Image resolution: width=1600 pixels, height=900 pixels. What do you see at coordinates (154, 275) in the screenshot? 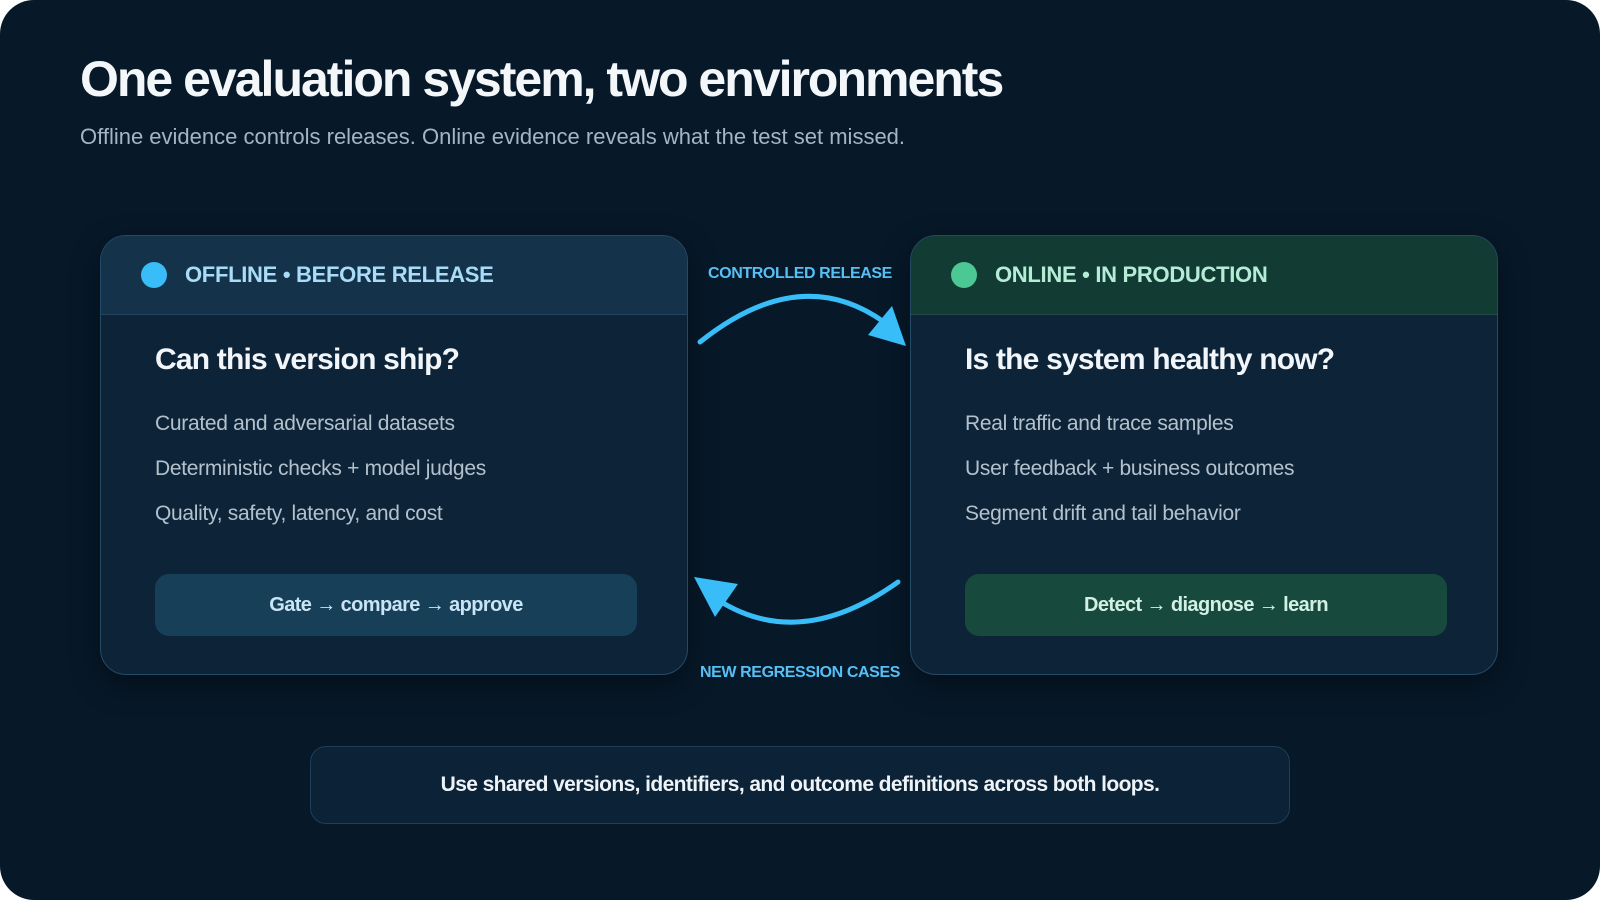
I see `offline-status-dot-icon` at bounding box center [154, 275].